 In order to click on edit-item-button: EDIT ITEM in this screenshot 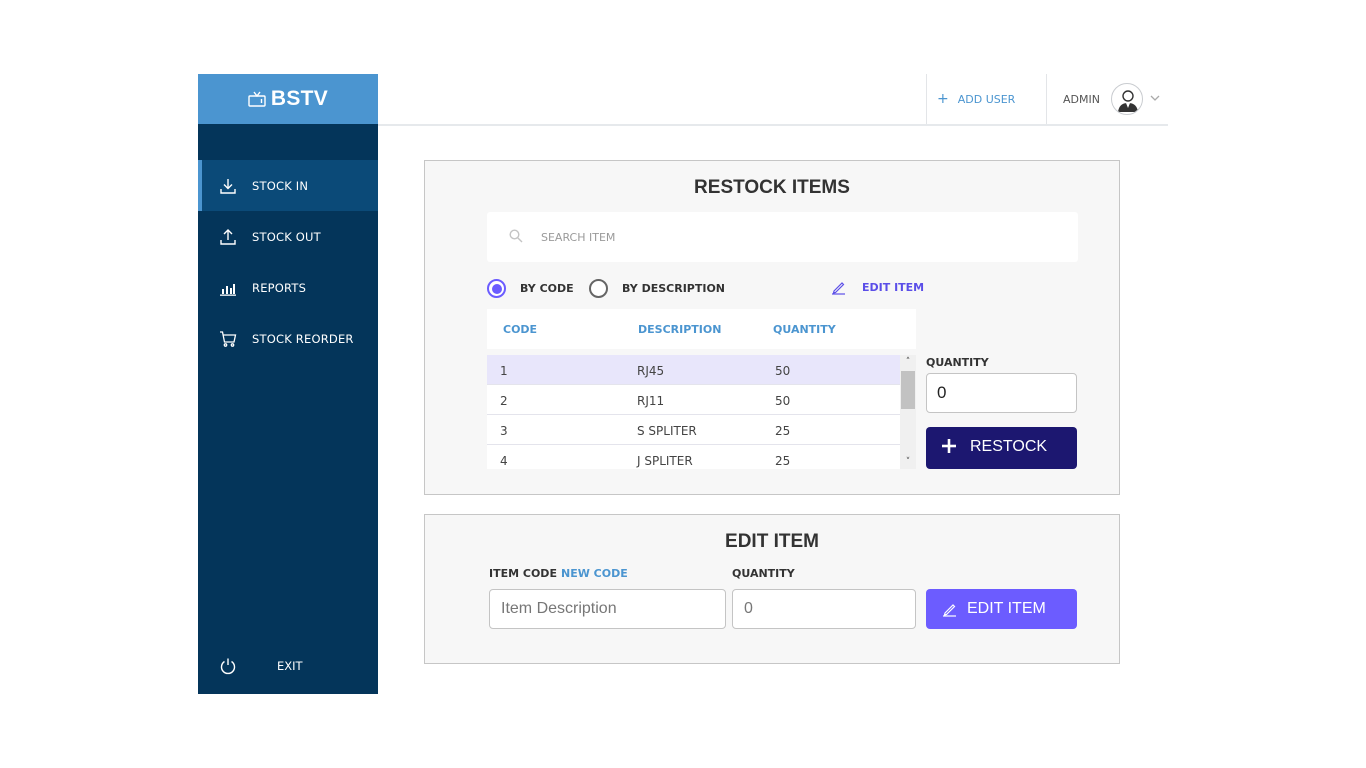, I will do `click(1001, 609)`.